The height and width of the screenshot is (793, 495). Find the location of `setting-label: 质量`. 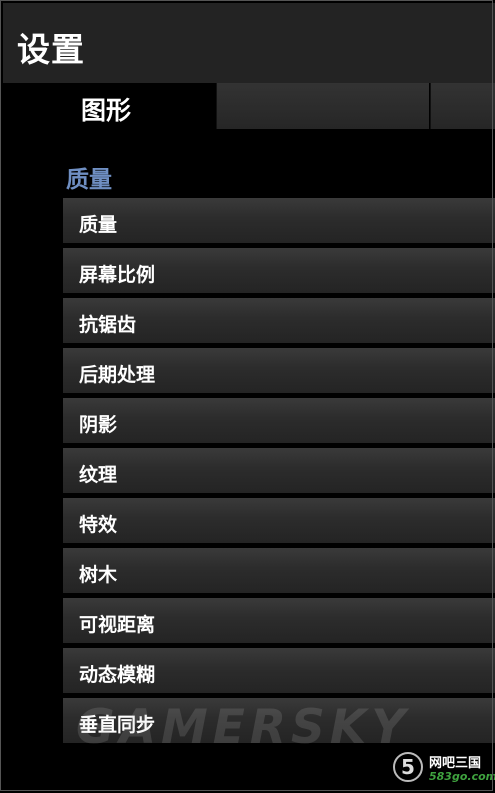

setting-label: 质量 is located at coordinates (98, 225).